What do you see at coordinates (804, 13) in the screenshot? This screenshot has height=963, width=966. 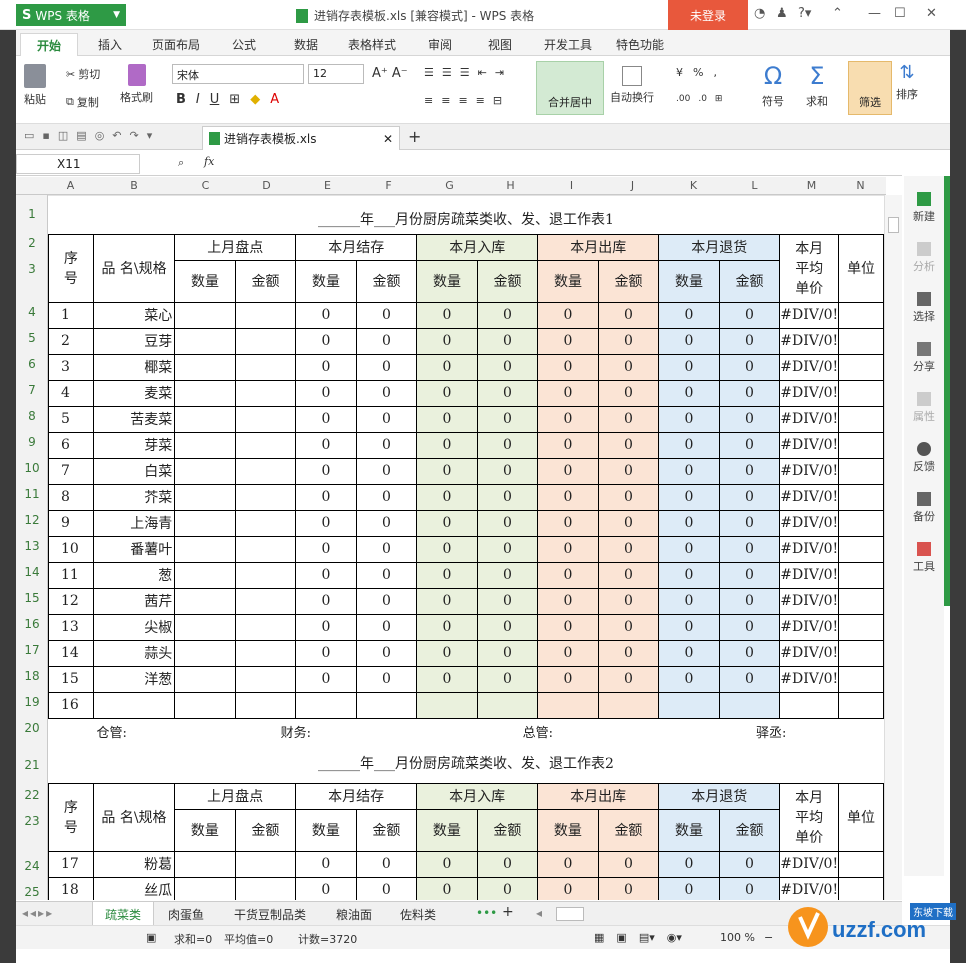 I see `help-icon: ?▾` at bounding box center [804, 13].